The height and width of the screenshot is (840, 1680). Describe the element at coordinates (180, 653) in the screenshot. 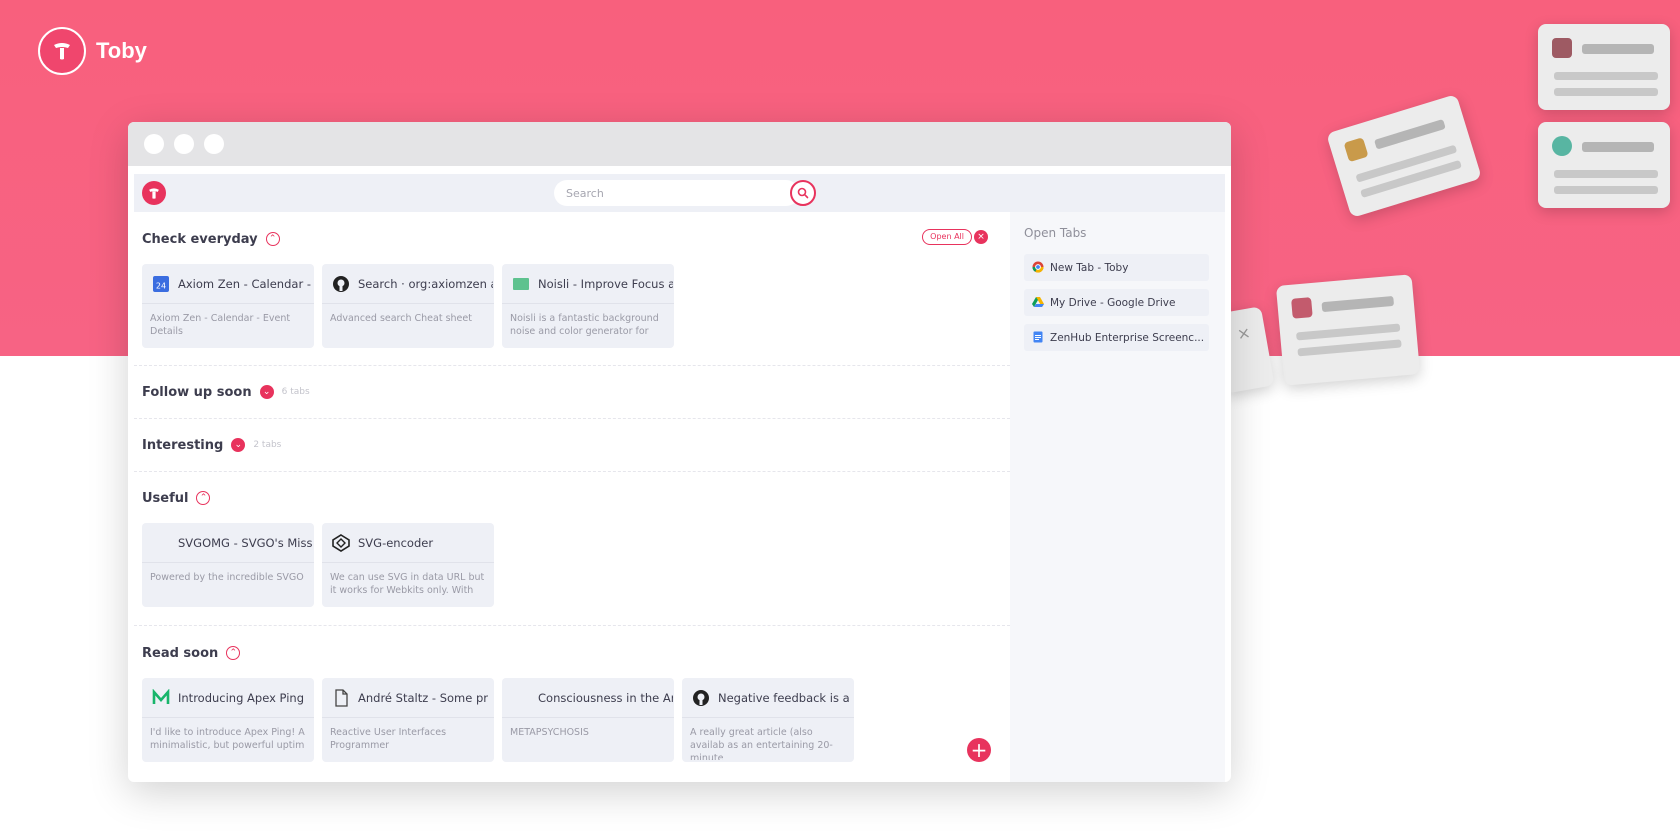

I see `collection-title: Read soon` at that location.